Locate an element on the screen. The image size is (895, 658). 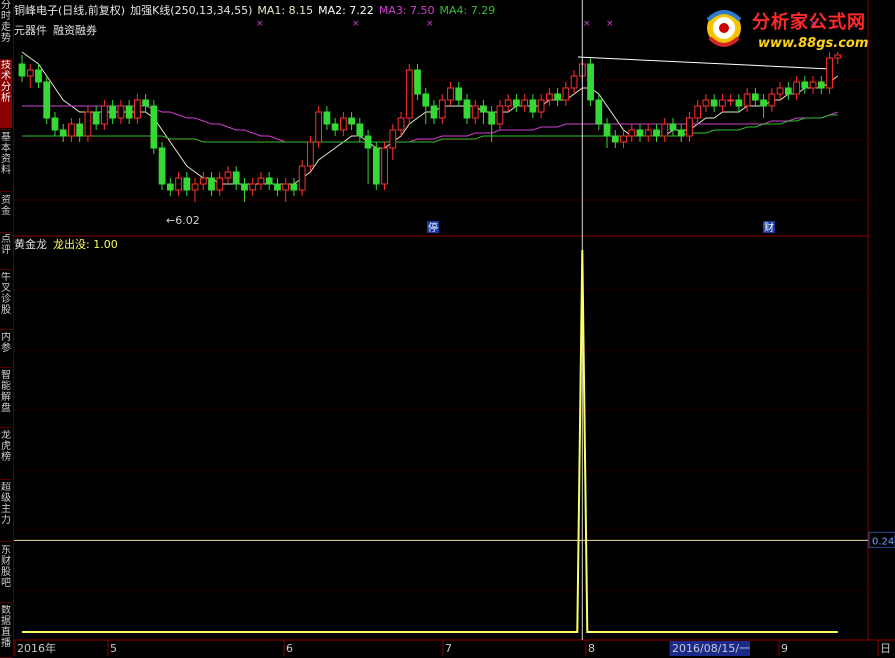
logo-title: 分析家公式网 is located at coordinates (809, 22).